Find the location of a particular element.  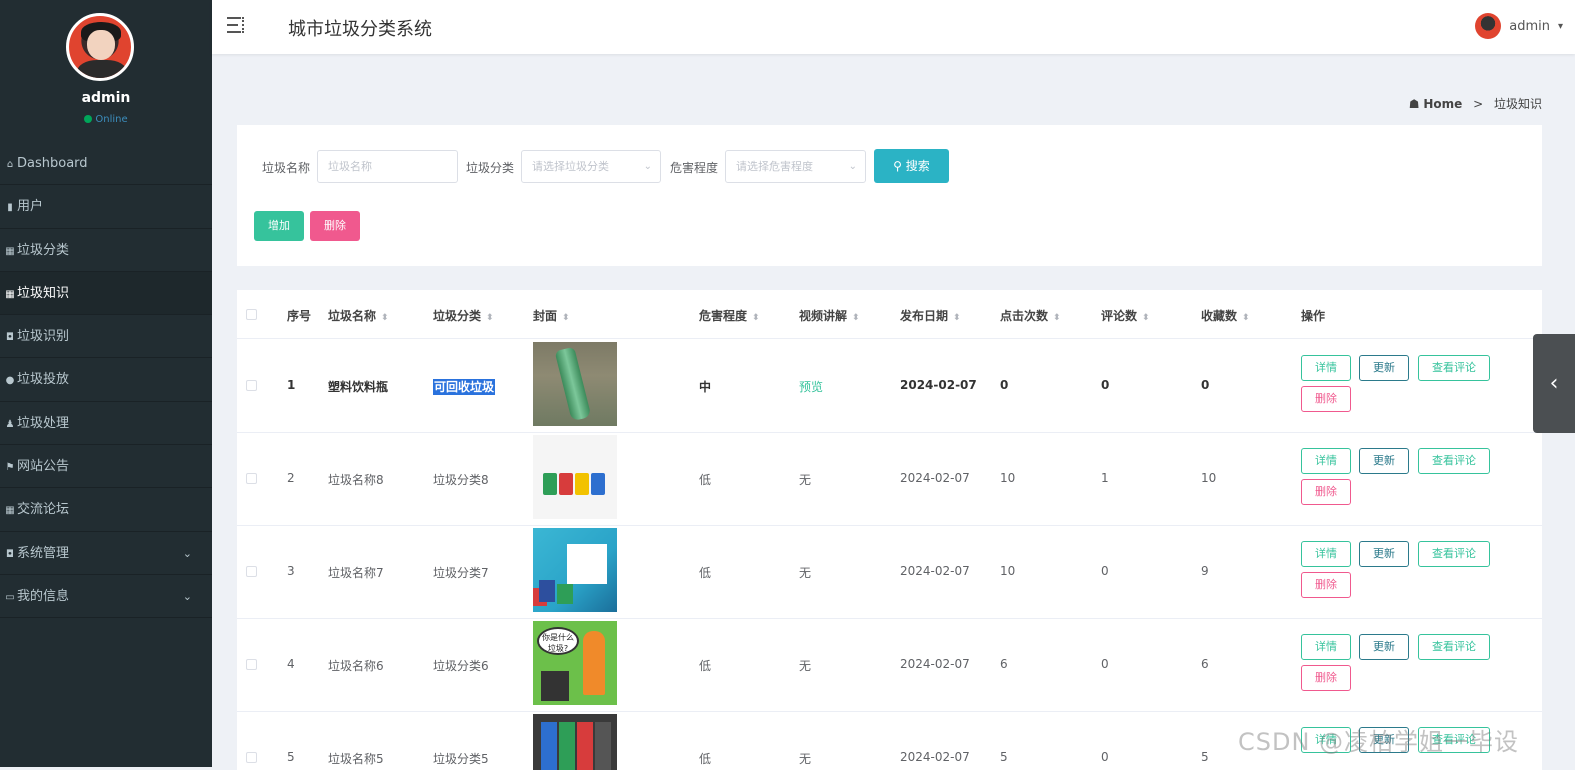

column-header-label: 发布日期 is located at coordinates (924, 316).